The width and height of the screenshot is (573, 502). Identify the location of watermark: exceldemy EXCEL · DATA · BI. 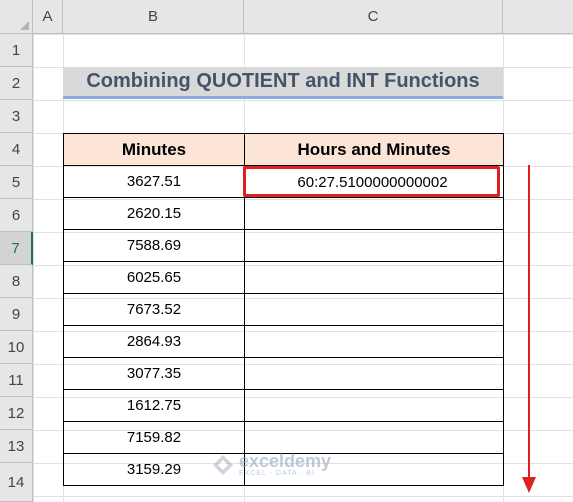
(271, 465).